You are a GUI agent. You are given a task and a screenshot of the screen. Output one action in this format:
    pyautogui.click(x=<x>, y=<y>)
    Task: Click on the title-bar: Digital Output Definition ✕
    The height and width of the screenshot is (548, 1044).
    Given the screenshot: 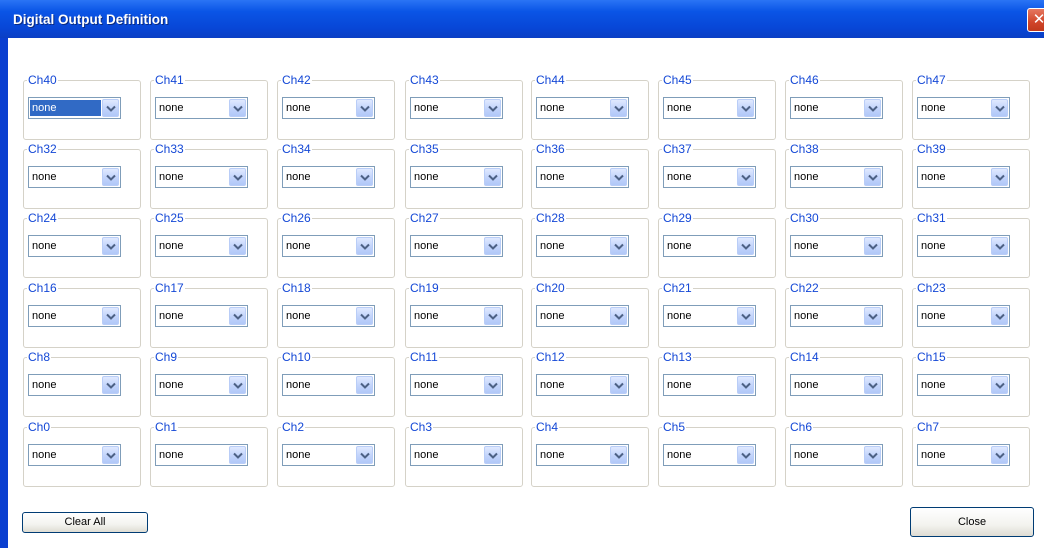 What is the action you would take?
    pyautogui.click(x=522, y=19)
    